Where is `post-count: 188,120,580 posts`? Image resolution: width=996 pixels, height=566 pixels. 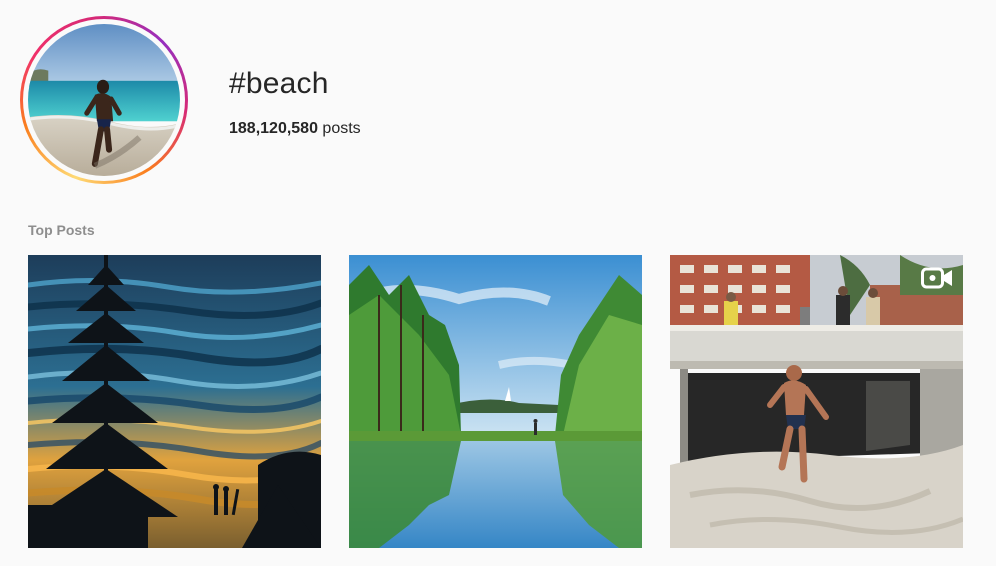
post-count: 188,120,580 posts is located at coordinates (295, 129).